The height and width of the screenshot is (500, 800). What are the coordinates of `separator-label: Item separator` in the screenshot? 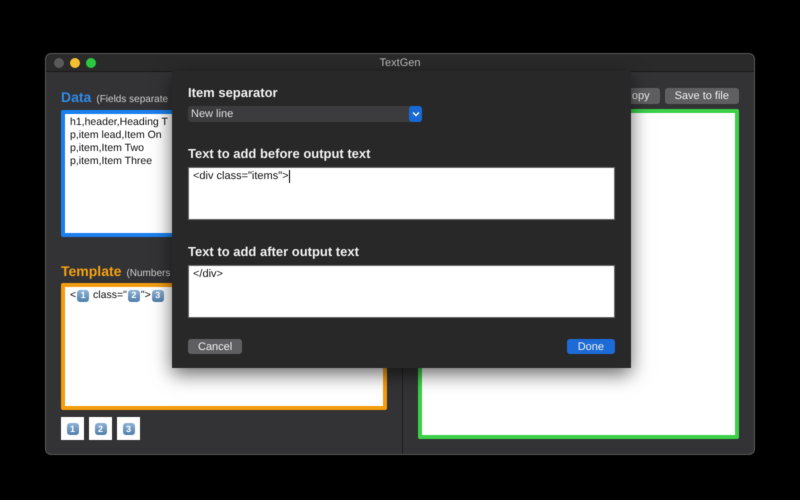 It's located at (233, 92).